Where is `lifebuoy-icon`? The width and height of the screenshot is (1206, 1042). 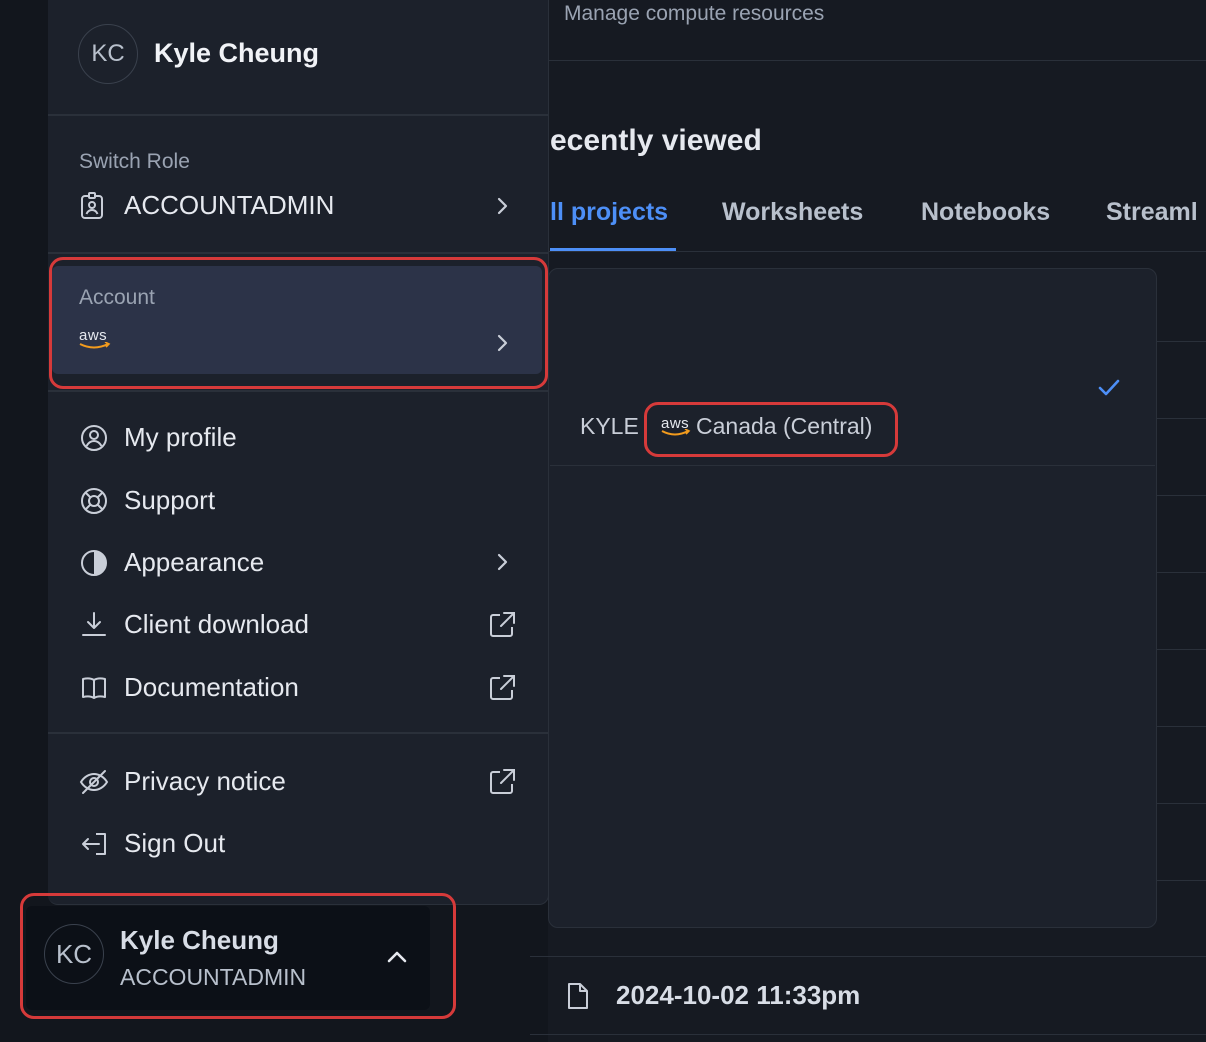
lifebuoy-icon is located at coordinates (94, 501).